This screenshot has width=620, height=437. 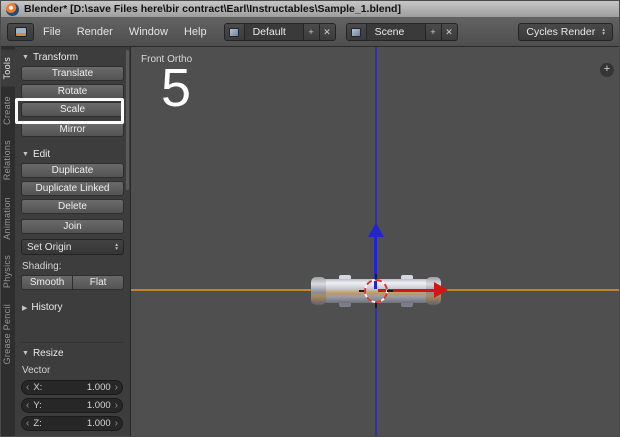 What do you see at coordinates (432, 32) in the screenshot?
I see `scene-add-button: +` at bounding box center [432, 32].